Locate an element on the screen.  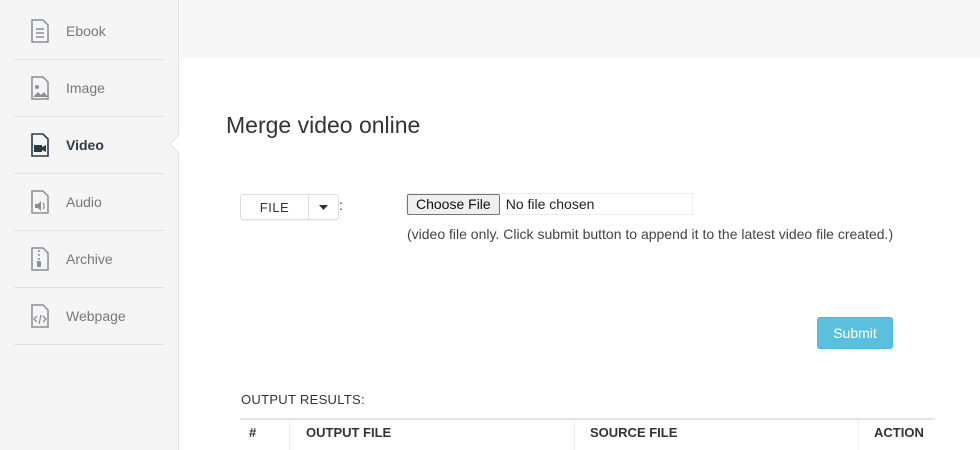
sidebar-item-ebook: Ebook is located at coordinates (89, 31).